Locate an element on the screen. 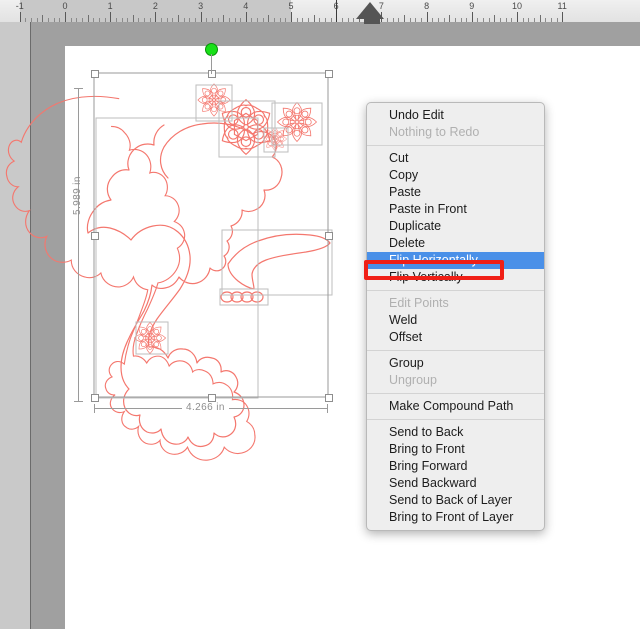  menu-item-delete: Delete is located at coordinates (455, 243).